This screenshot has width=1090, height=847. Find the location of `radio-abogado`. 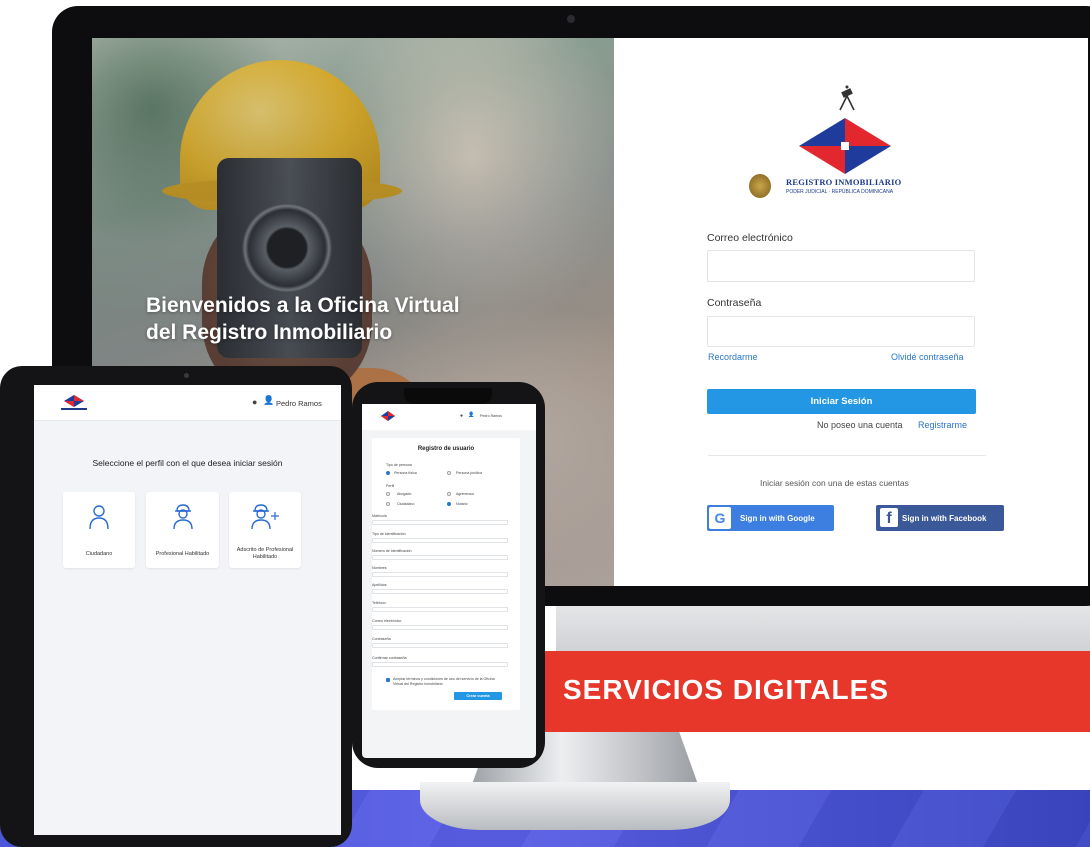

radio-abogado is located at coordinates (388, 494).